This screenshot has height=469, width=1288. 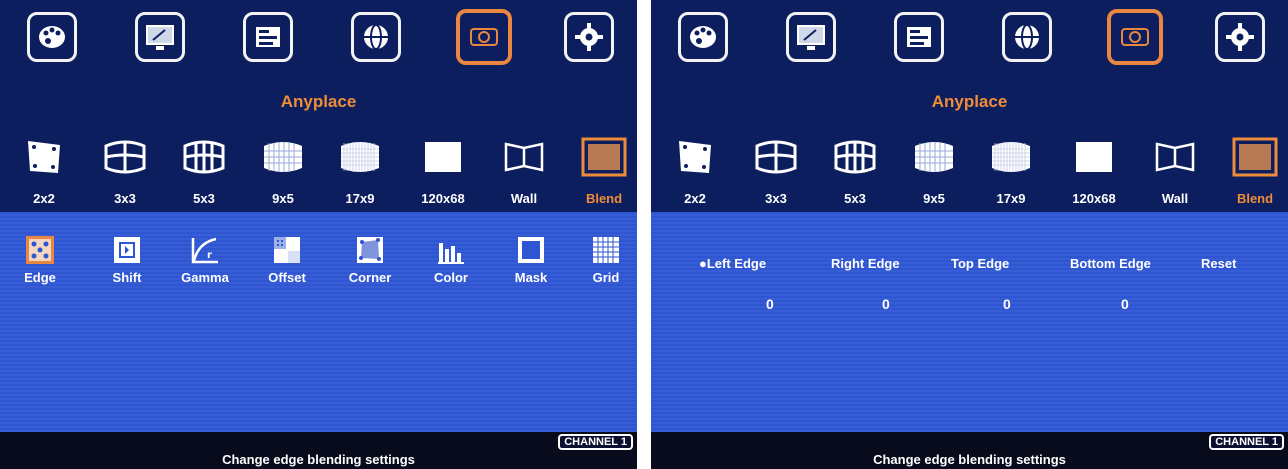 I want to click on submenu-gamma: r Gamma, so click(x=205, y=258).